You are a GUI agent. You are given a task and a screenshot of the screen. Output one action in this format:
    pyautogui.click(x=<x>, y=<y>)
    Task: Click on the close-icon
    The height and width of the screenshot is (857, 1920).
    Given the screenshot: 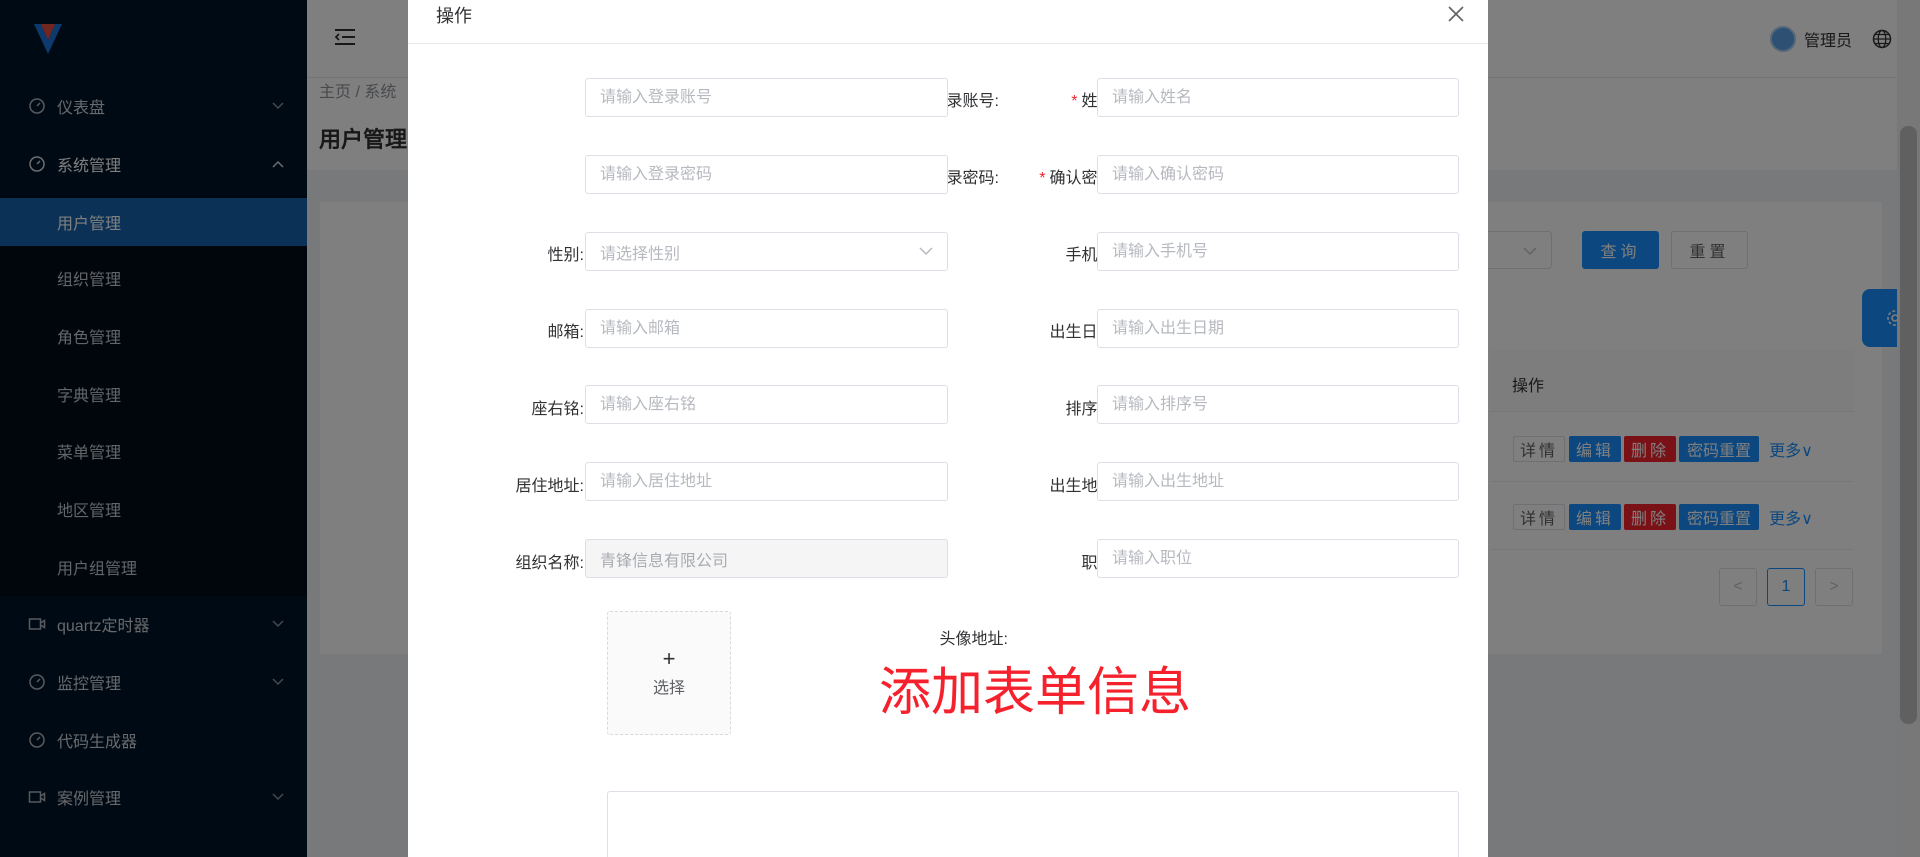 What is the action you would take?
    pyautogui.click(x=1456, y=14)
    